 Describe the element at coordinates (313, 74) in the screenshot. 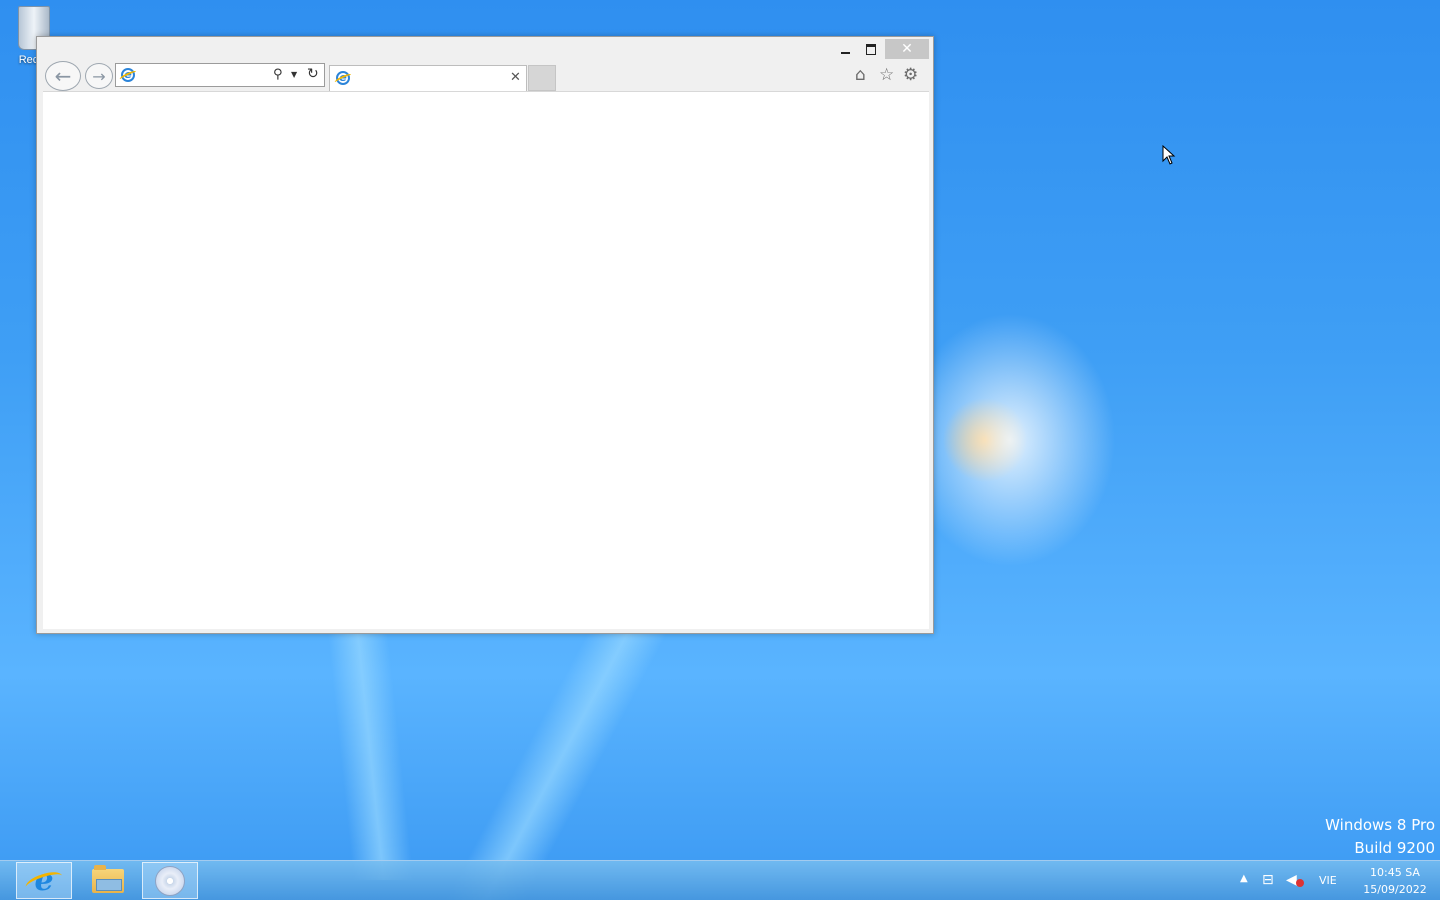

I see `refresh-icon: ↻` at that location.